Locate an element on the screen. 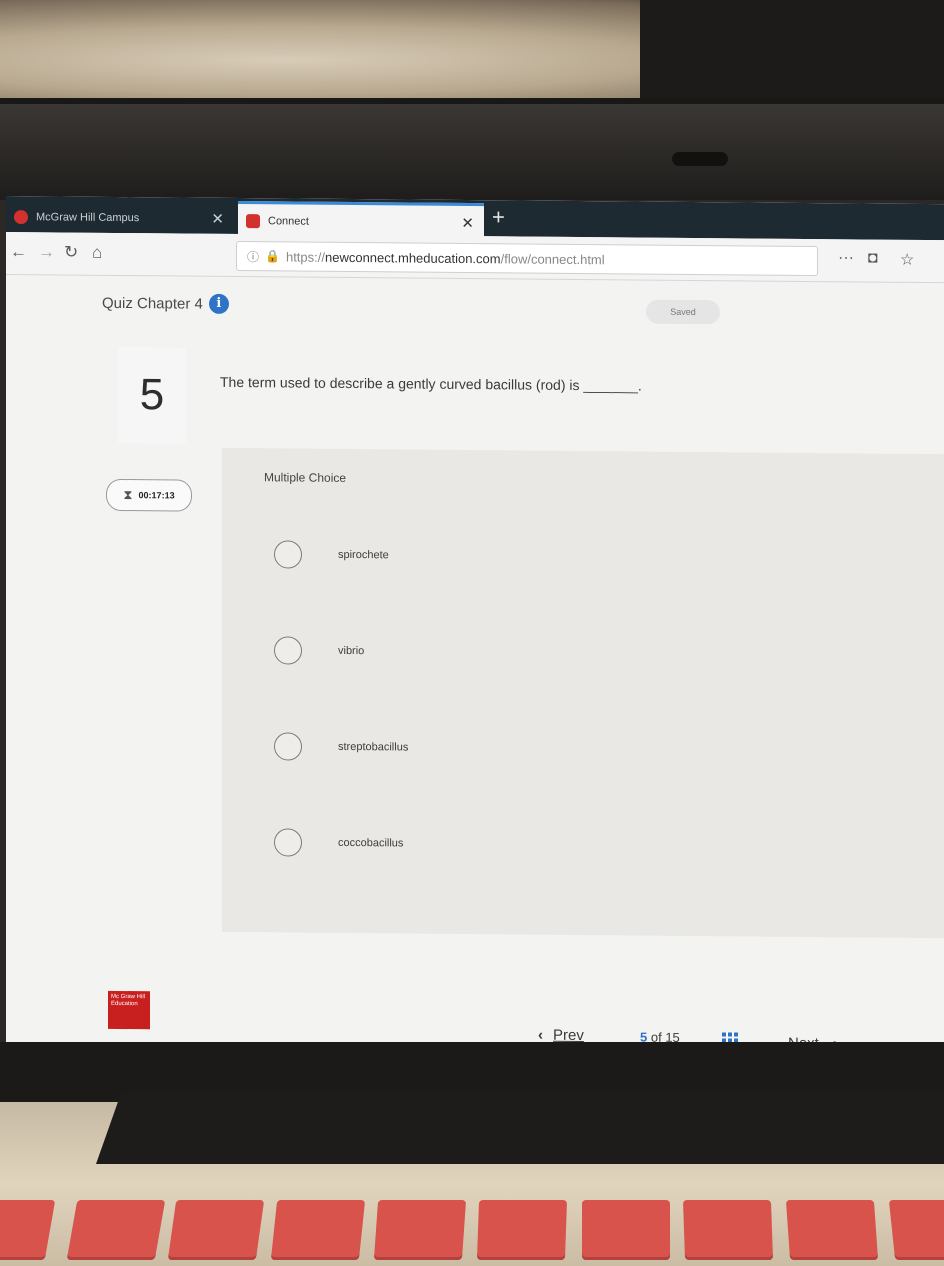 The image size is (944, 1266). back-arrow-icon: ← is located at coordinates (18, 252).